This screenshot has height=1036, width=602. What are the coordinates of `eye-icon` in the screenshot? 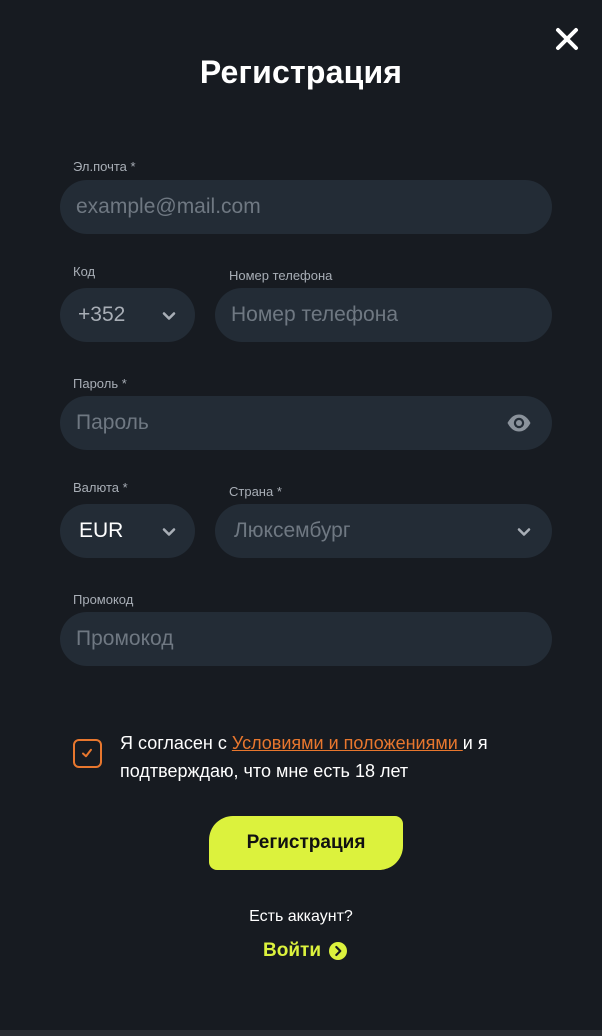 It's located at (519, 423).